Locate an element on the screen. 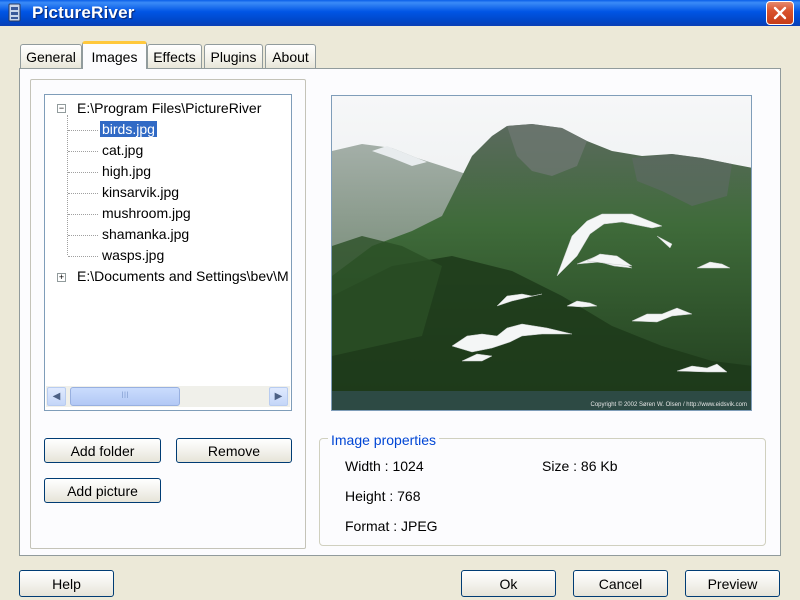  tree-root-documents: E:\Documents and Settings\bev\M is located at coordinates (183, 276).